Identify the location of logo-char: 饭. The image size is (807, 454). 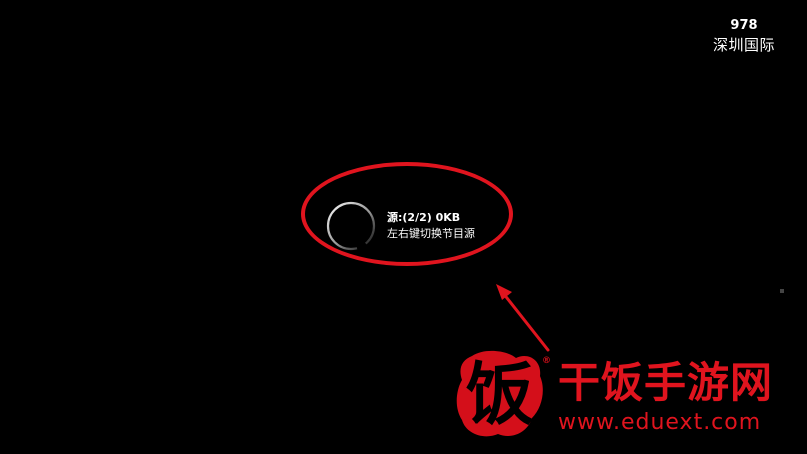
(499, 395).